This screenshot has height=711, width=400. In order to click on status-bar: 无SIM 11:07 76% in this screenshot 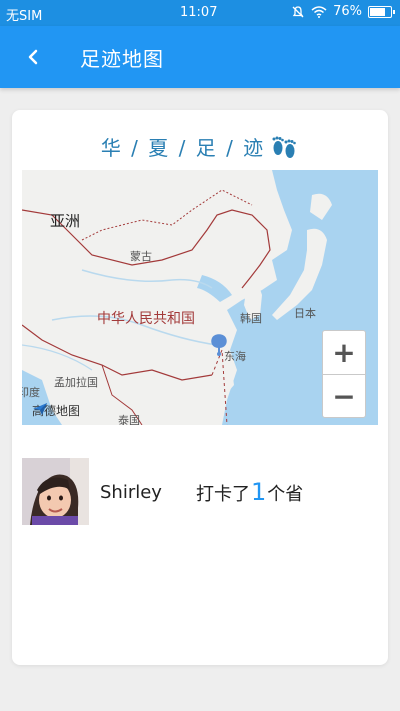, I will do `click(200, 13)`.